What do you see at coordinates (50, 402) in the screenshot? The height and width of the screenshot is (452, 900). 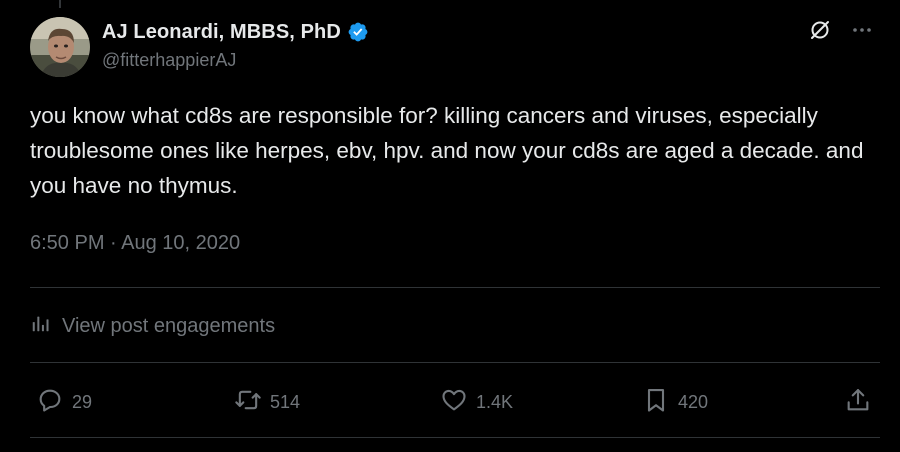 I see `reply-icon` at bounding box center [50, 402].